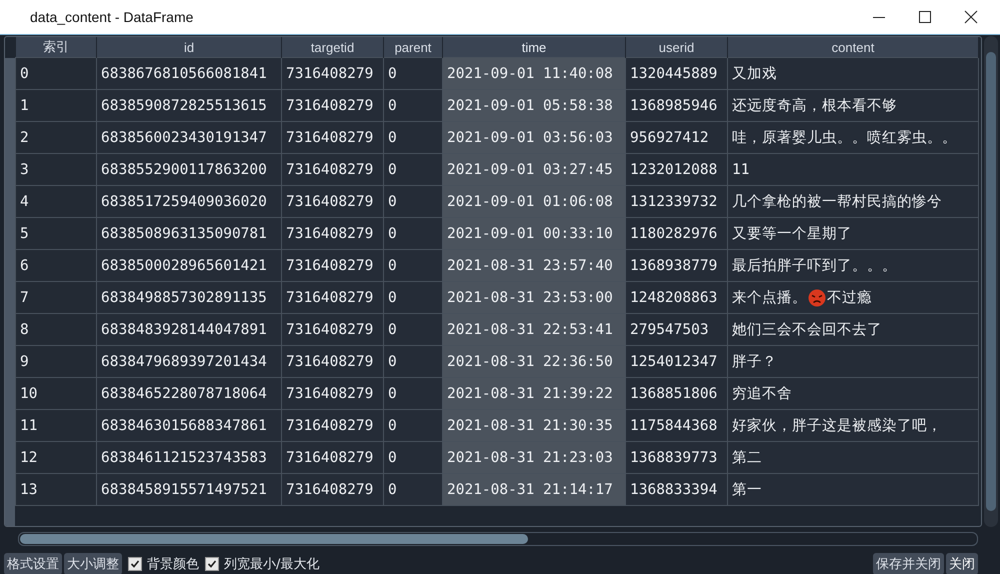 This screenshot has width=1000, height=574. I want to click on table-cell: 5, so click(56, 234).